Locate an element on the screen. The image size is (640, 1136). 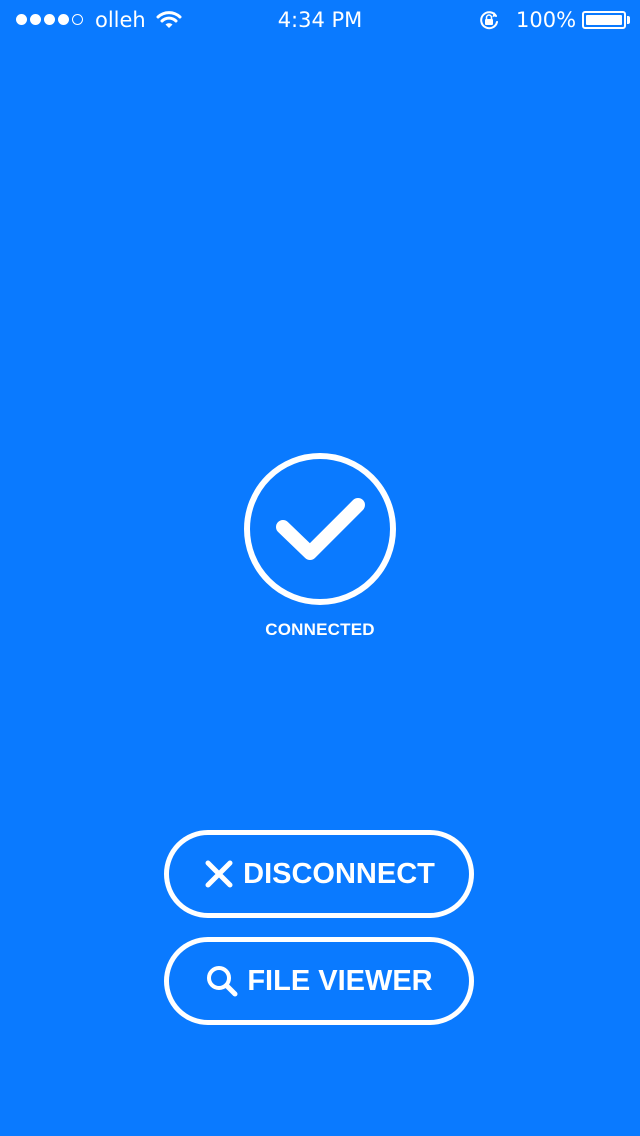
disconnect-button-label: DISCONNECT is located at coordinates (339, 873).